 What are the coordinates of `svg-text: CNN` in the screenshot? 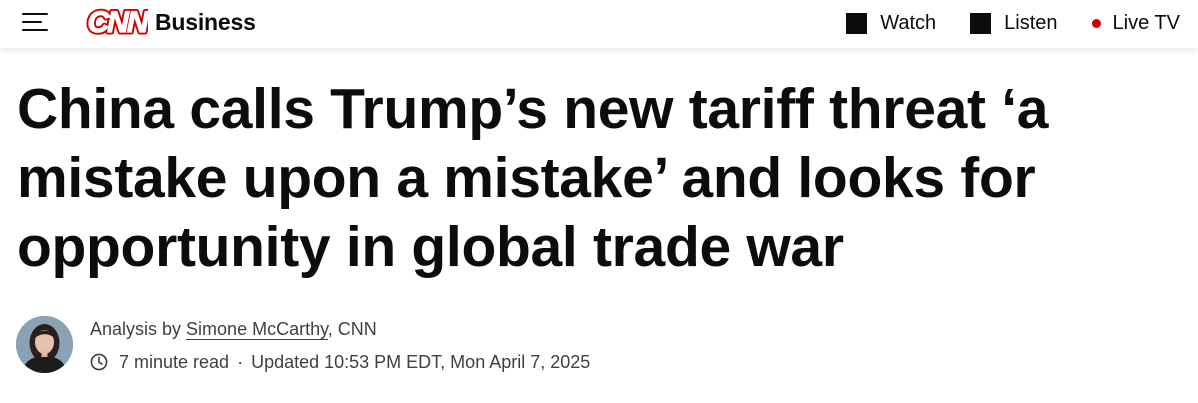 It's located at (118, 22).